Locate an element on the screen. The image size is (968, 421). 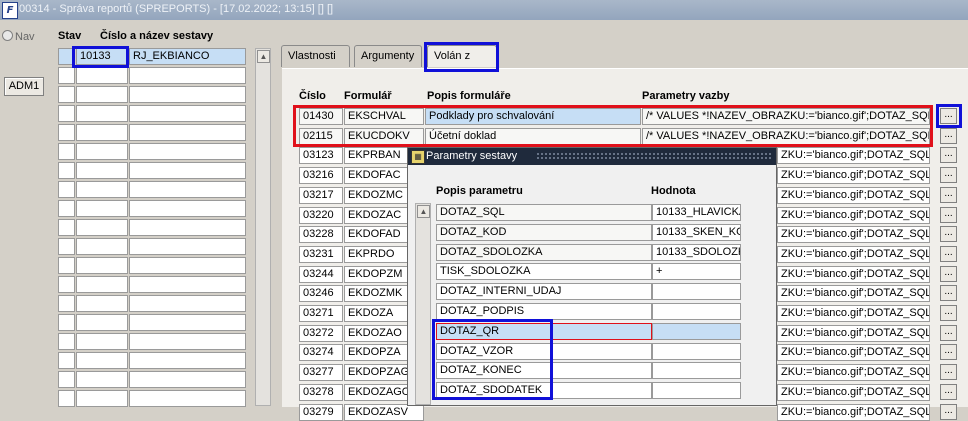
param-name-cell: TISK_SDOLOZKA is located at coordinates (544, 271).